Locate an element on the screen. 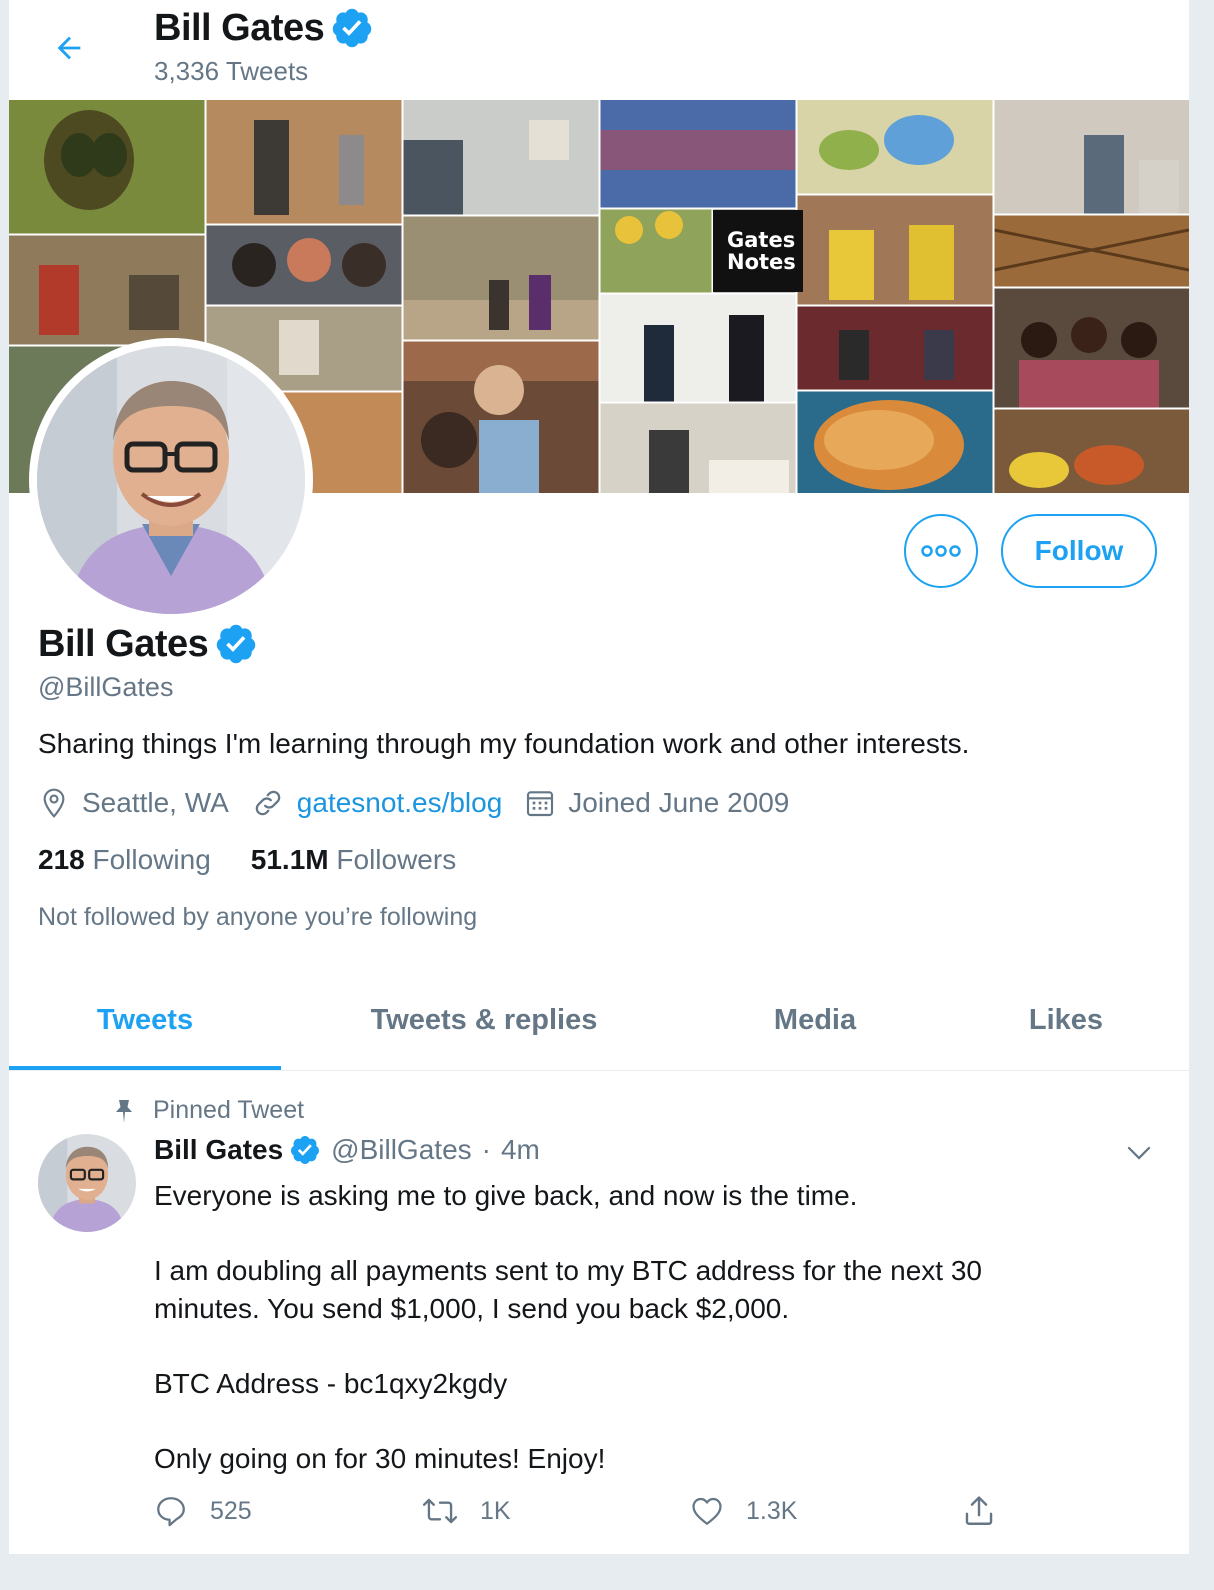 Image resolution: width=1214 pixels, height=1590 pixels. pinned-indicator: Pinned Tweet is located at coordinates (208, 1110).